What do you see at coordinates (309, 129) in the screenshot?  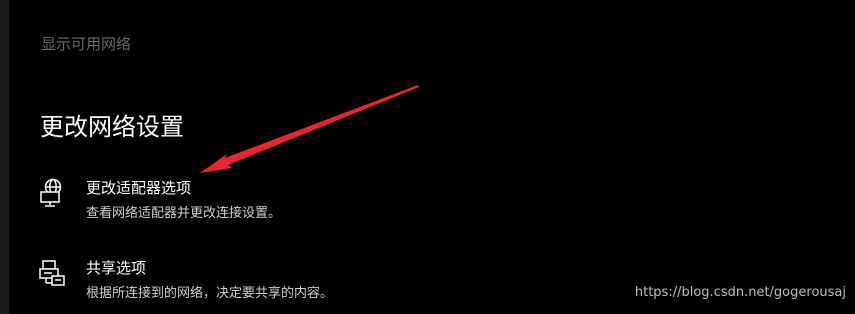 I see `annotation-arrow-icon` at bounding box center [309, 129].